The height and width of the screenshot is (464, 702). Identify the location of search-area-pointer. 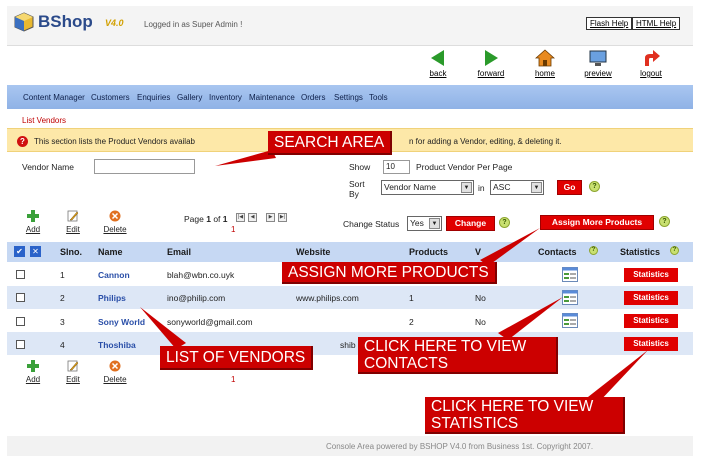
(245, 158).